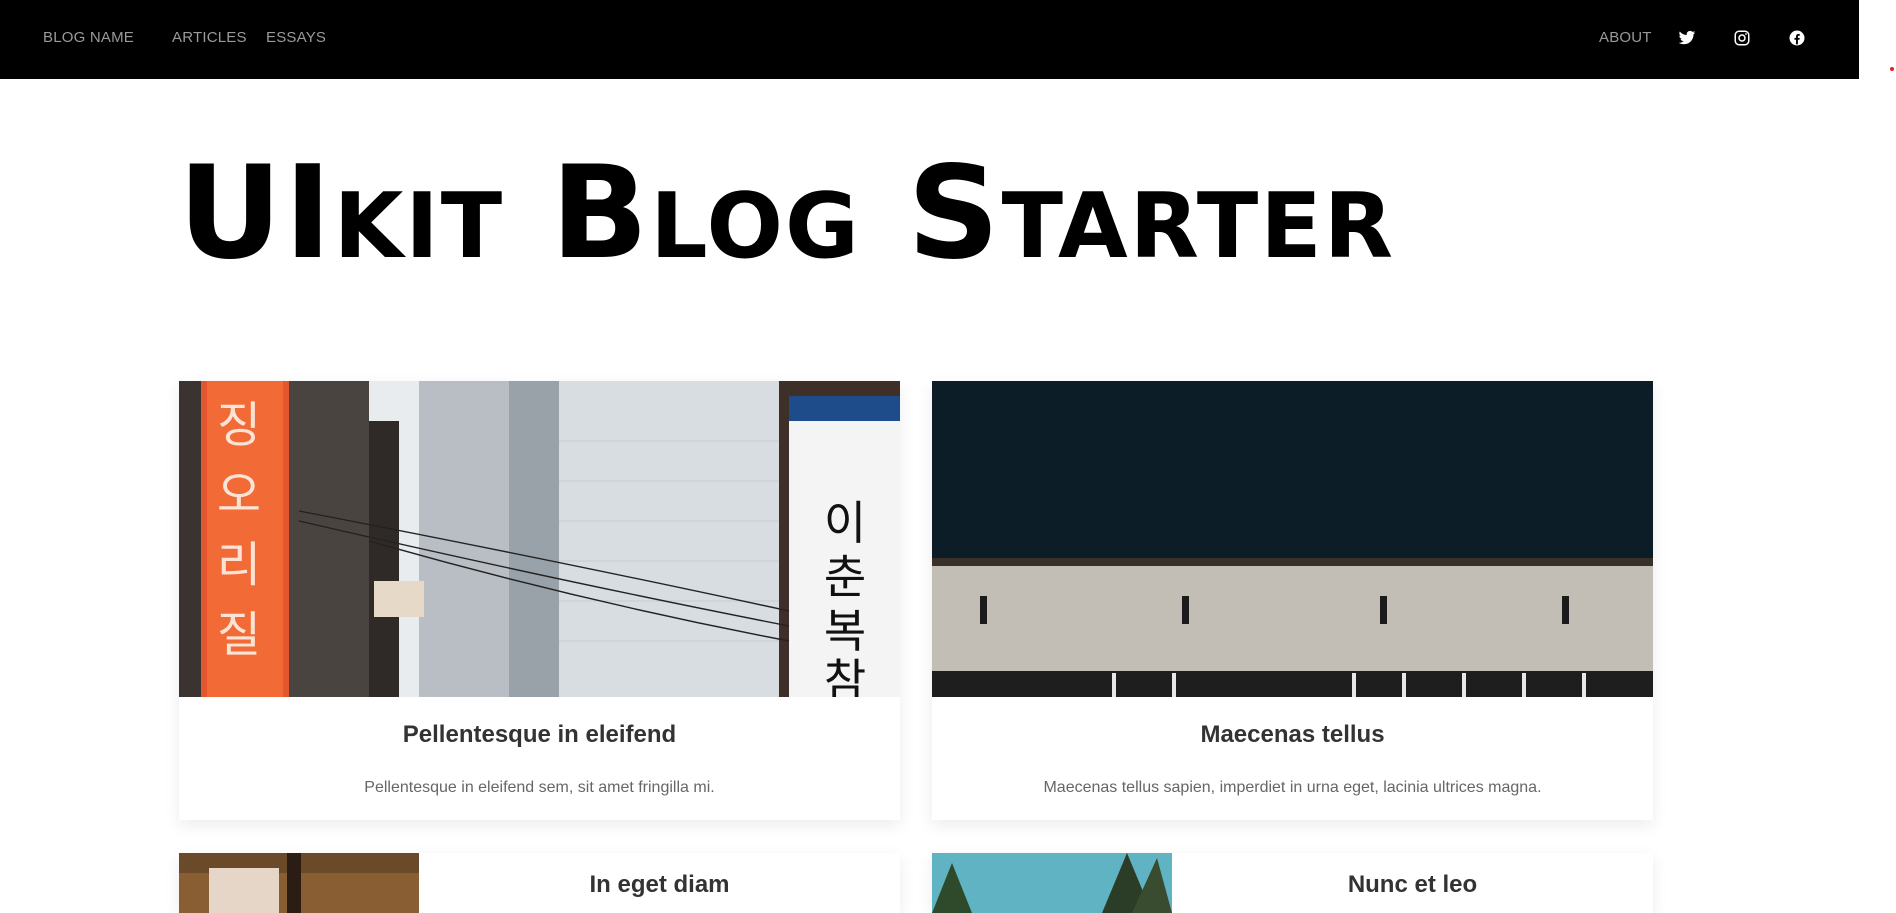 The width and height of the screenshot is (1896, 913). I want to click on svg-text: 리, so click(239, 565).